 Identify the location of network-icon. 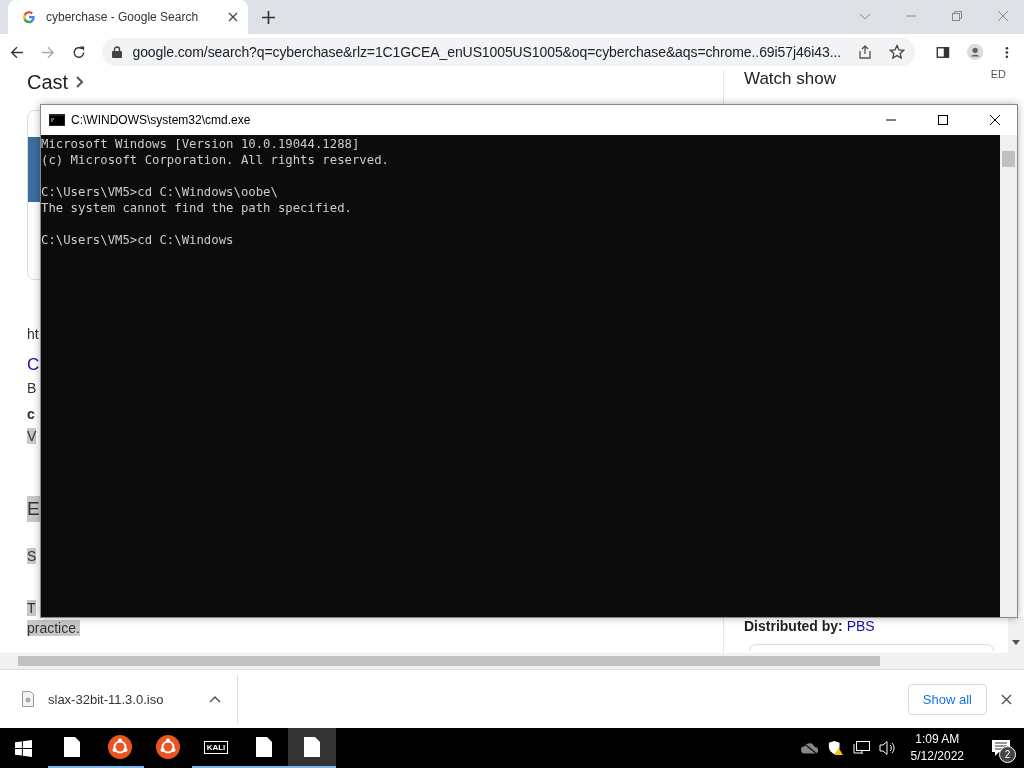
(861, 748).